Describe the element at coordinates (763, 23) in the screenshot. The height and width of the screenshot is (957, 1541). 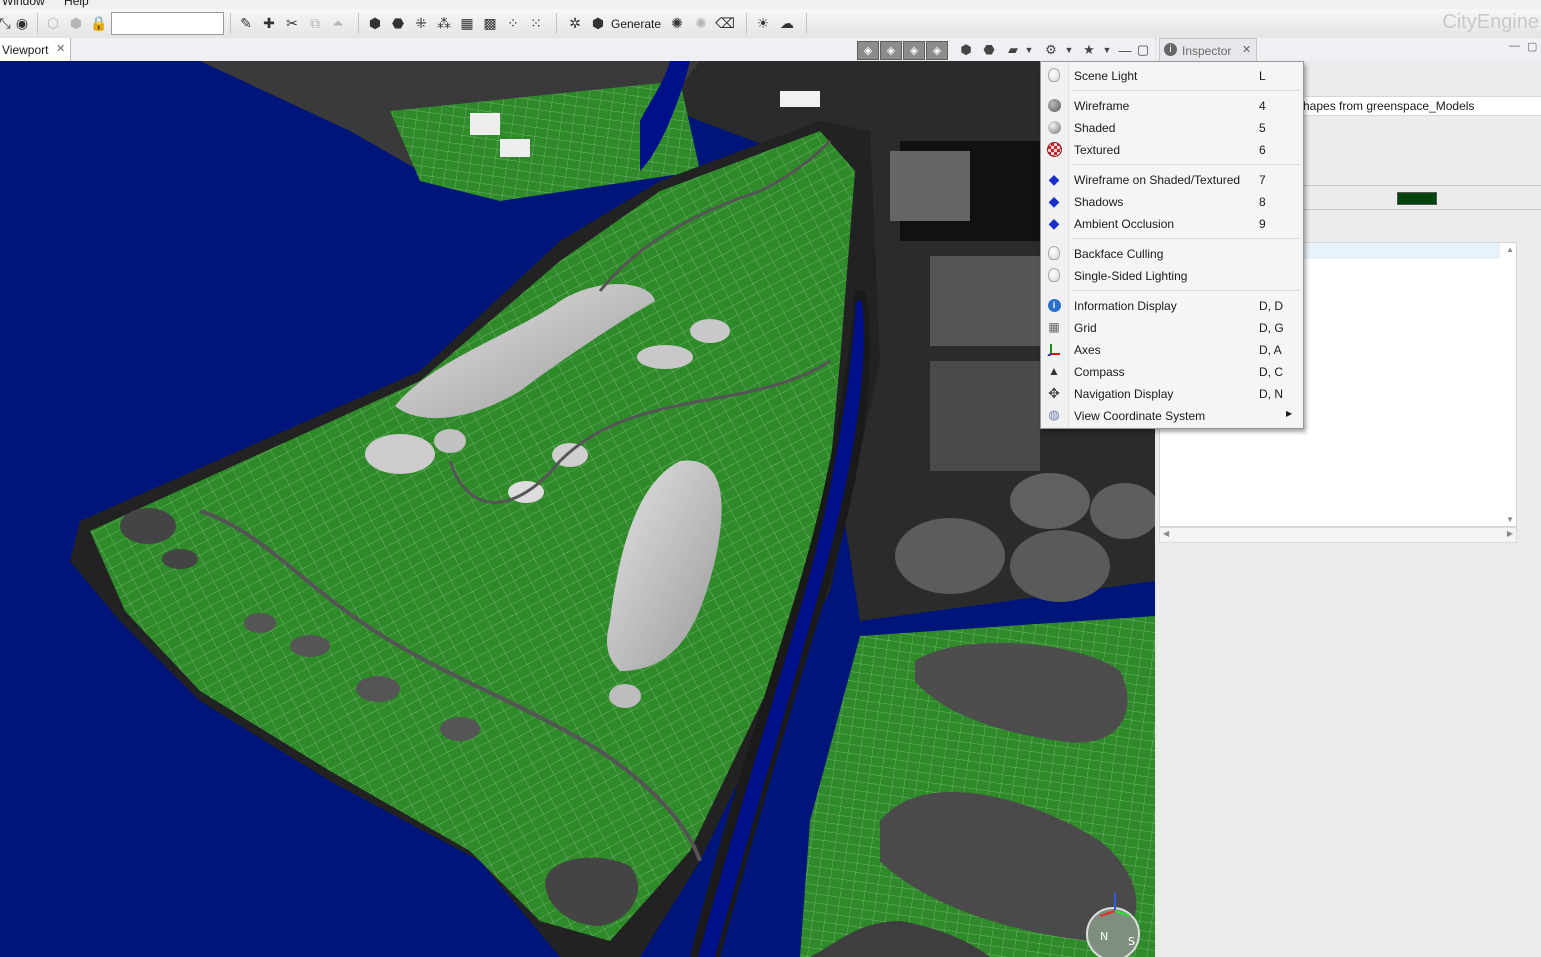
I see `sun-icon: ☀` at that location.